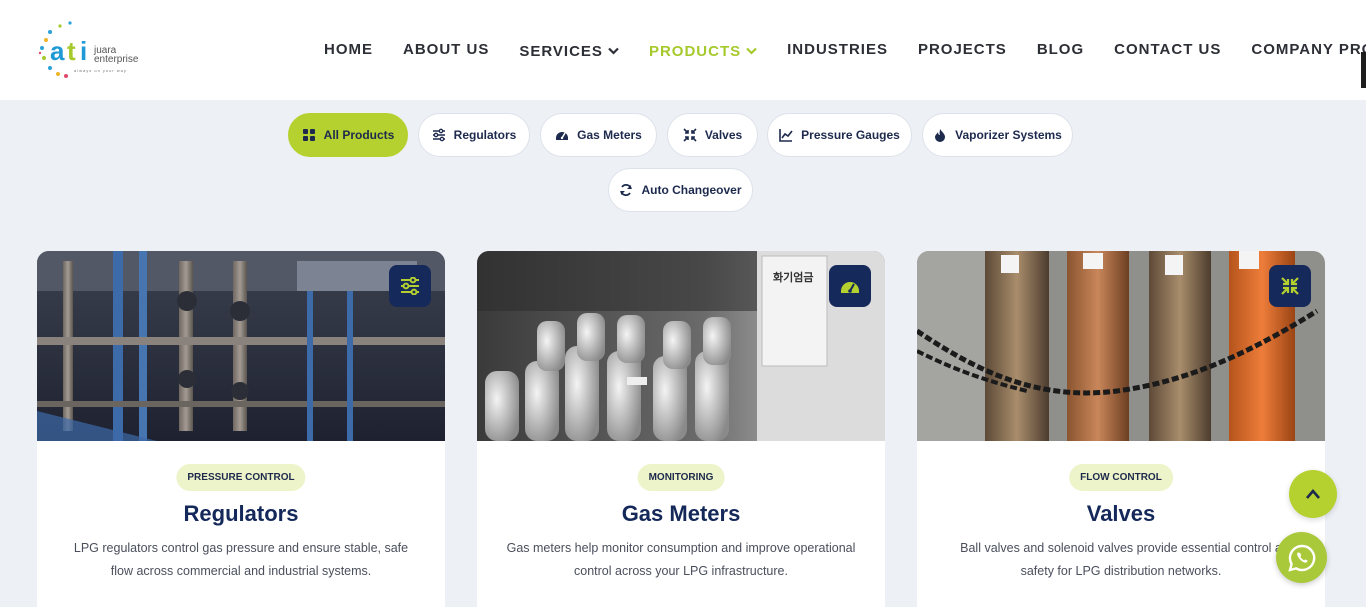  Describe the element at coordinates (241, 513) in the screenshot. I see `card-title: Regulators` at that location.